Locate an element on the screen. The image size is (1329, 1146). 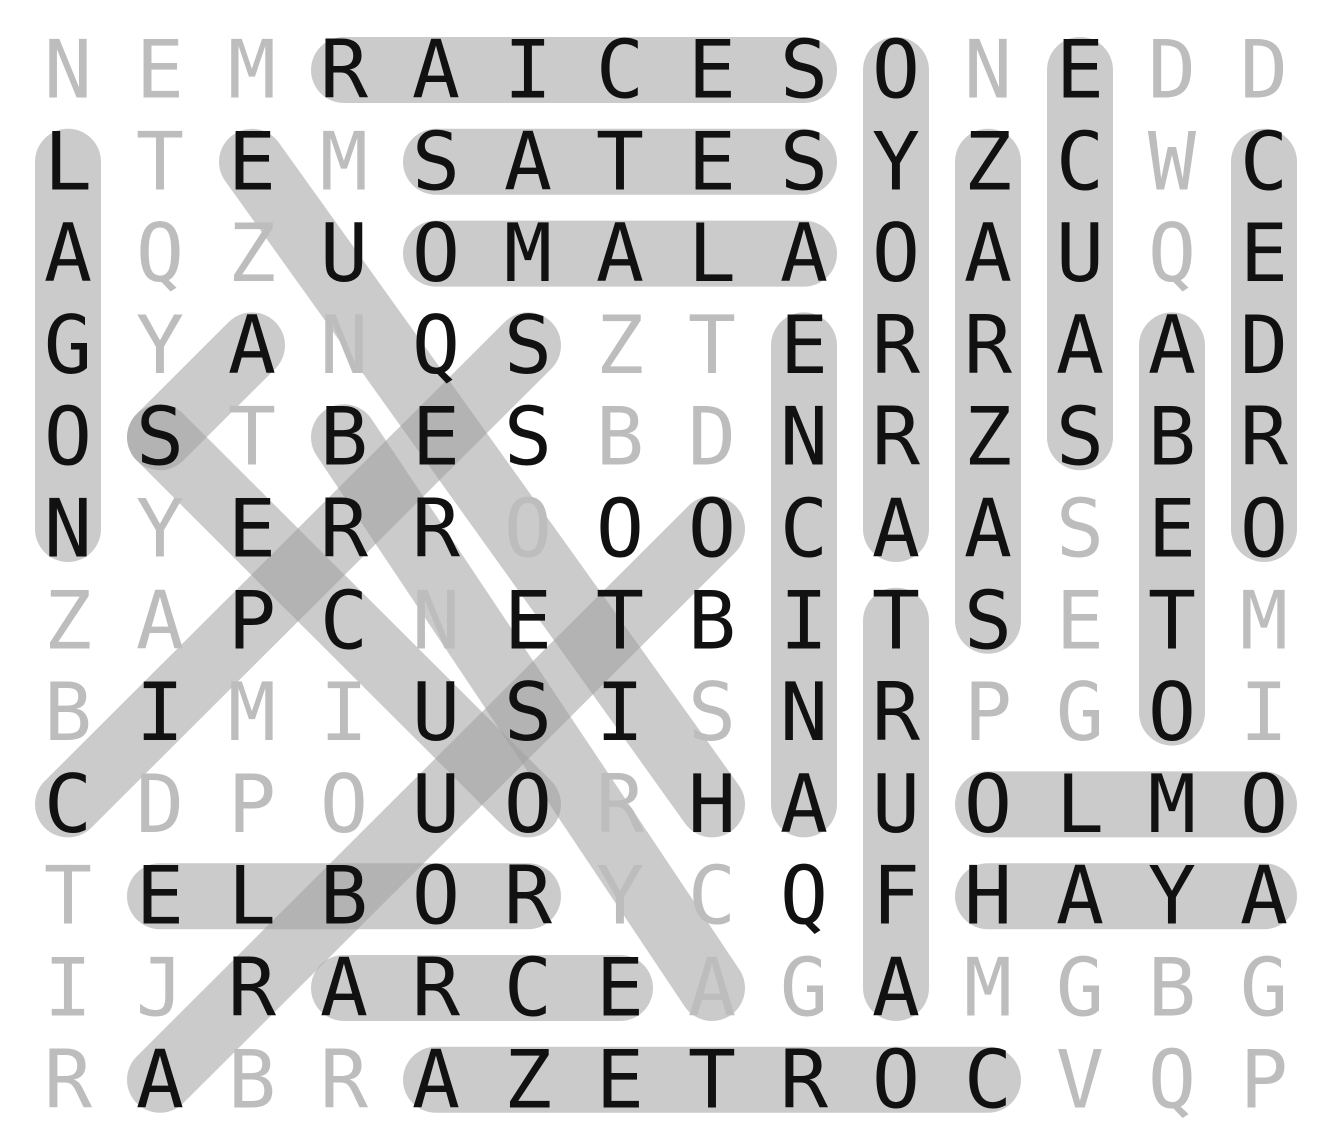
grid-cell: M is located at coordinates (988, 988).